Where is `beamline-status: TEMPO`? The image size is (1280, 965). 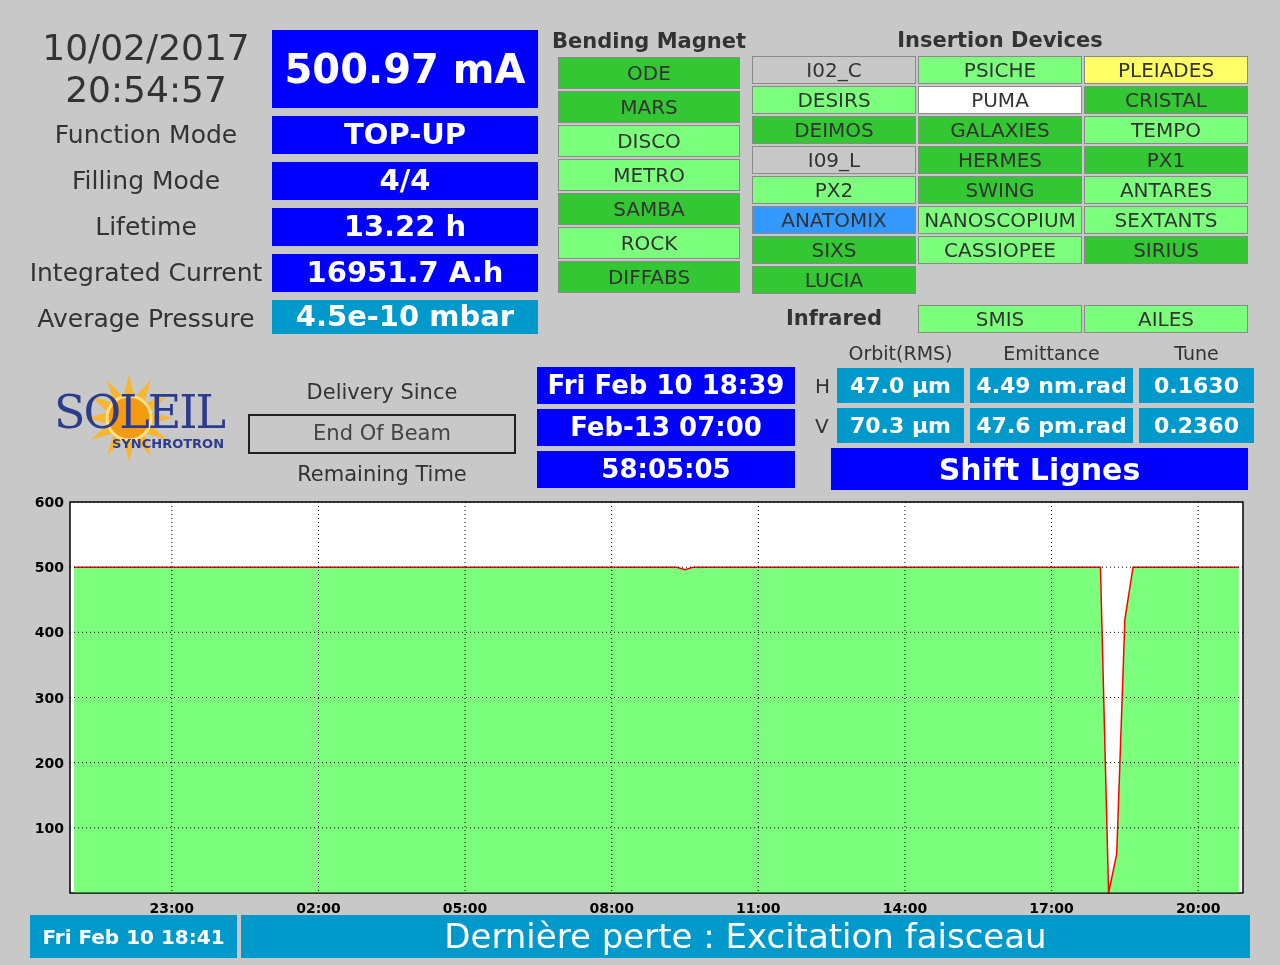 beamline-status: TEMPO is located at coordinates (1166, 130).